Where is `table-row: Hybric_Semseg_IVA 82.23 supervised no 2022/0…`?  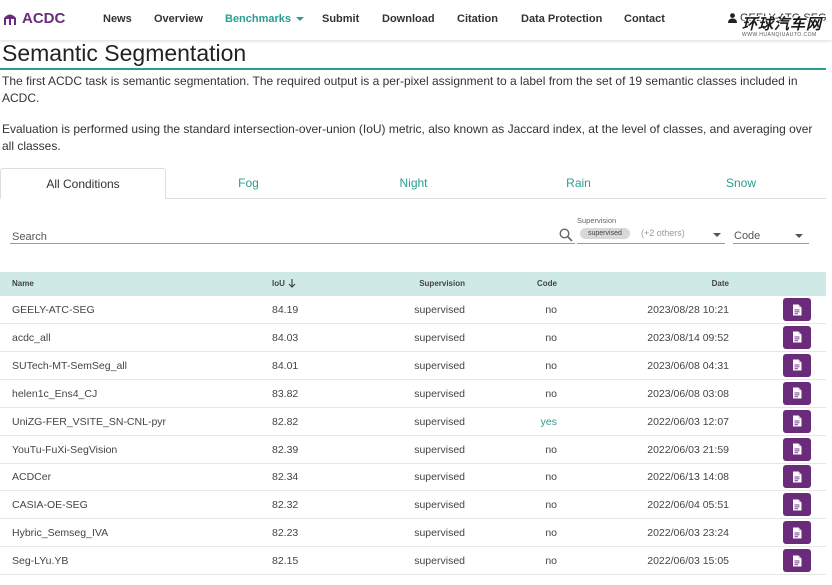
table-row: Hybric_Semseg_IVA 82.23 supervised no 2022/0… is located at coordinates (413, 533).